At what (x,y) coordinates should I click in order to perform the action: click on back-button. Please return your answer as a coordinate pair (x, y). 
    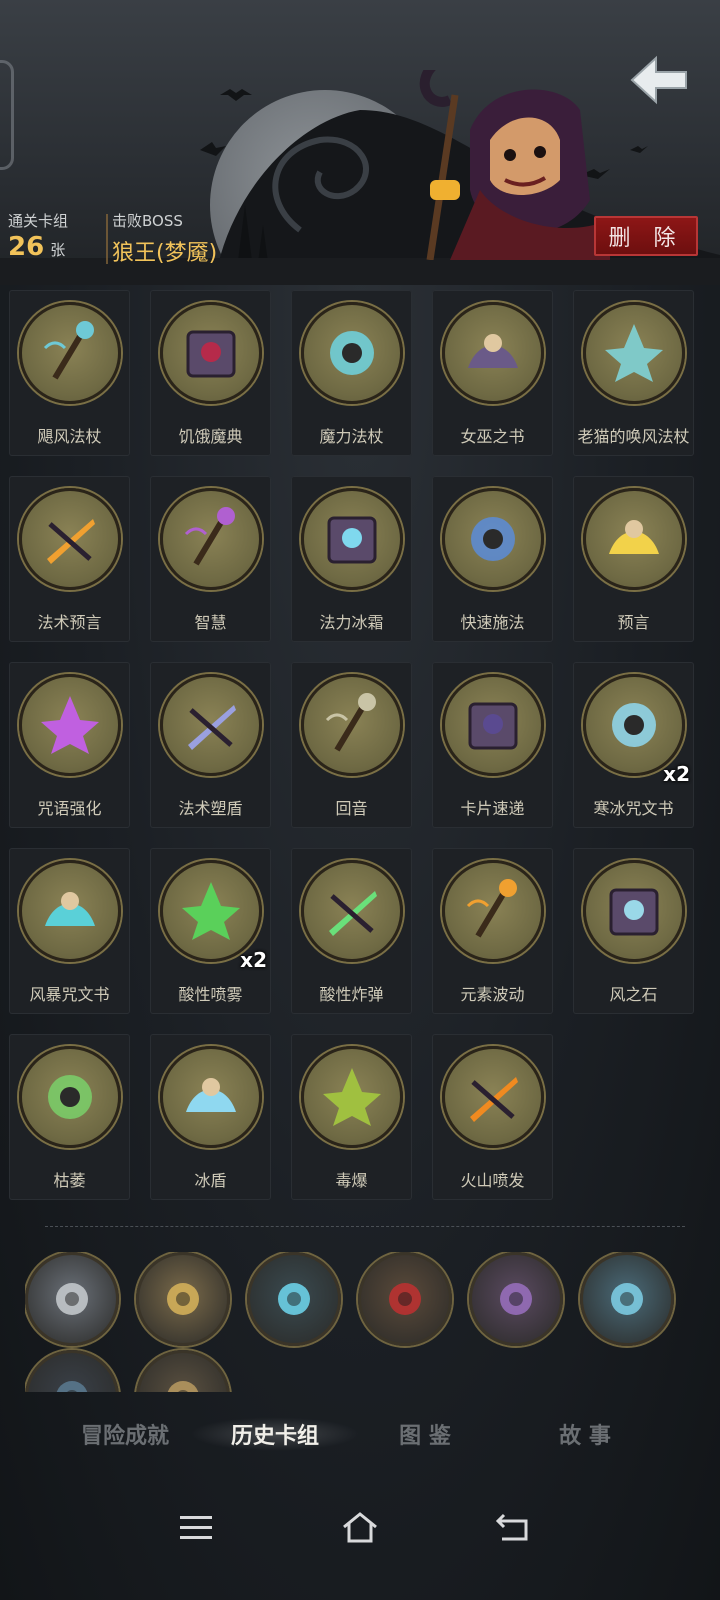
    Looking at the image, I should click on (658, 80).